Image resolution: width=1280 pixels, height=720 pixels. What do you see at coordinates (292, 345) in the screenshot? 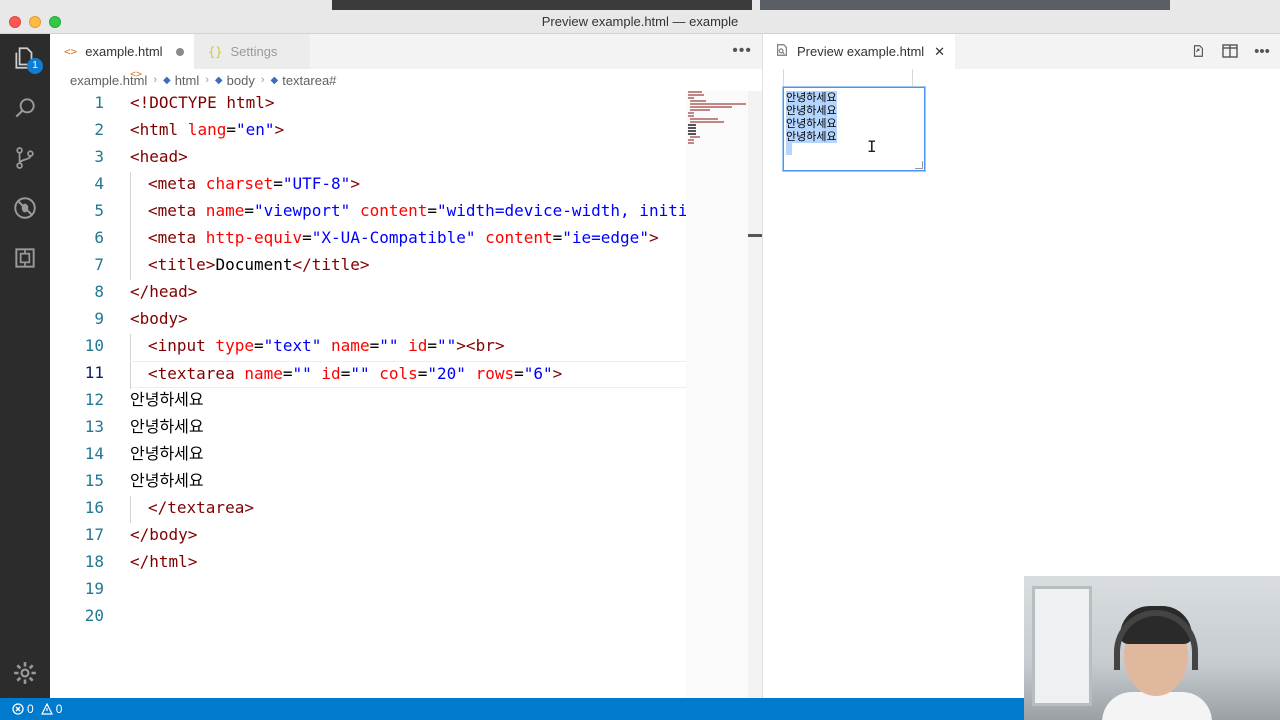
I see `token: "text"` at bounding box center [292, 345].